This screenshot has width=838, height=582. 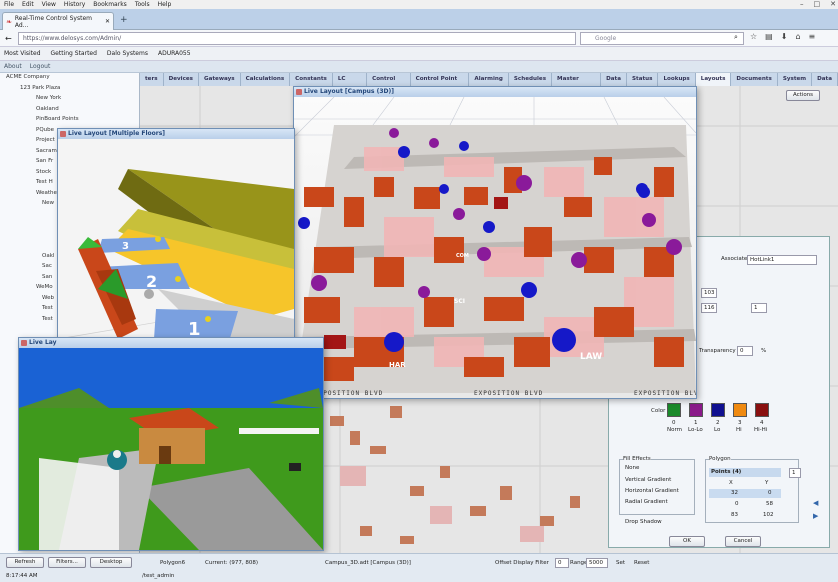 What do you see at coordinates (795, 473) in the screenshot?
I see `points-count-spinner: 1` at bounding box center [795, 473].